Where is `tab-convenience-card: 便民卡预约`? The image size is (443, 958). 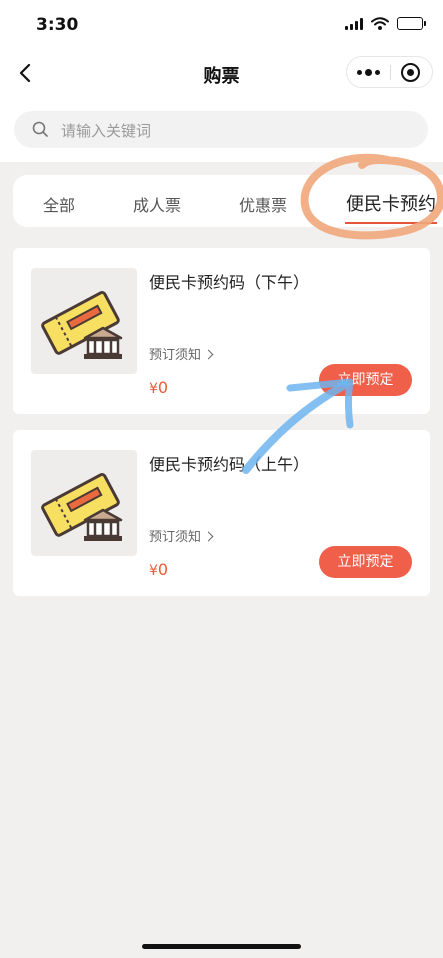
tab-convenience-card: 便民卡预约 is located at coordinates (391, 203).